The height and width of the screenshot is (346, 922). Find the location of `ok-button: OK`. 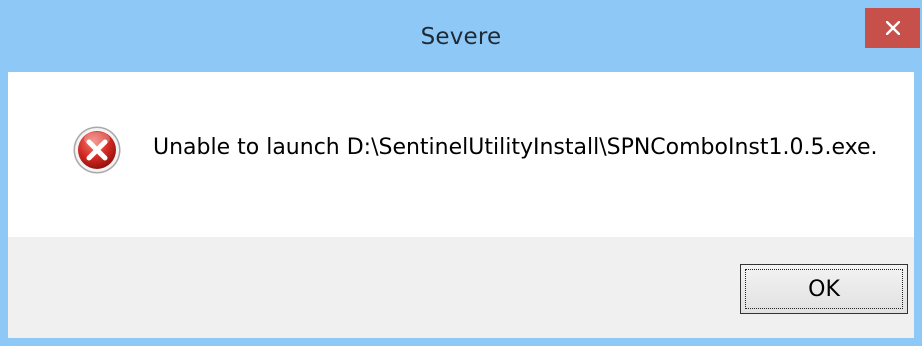

ok-button: OK is located at coordinates (824, 289).